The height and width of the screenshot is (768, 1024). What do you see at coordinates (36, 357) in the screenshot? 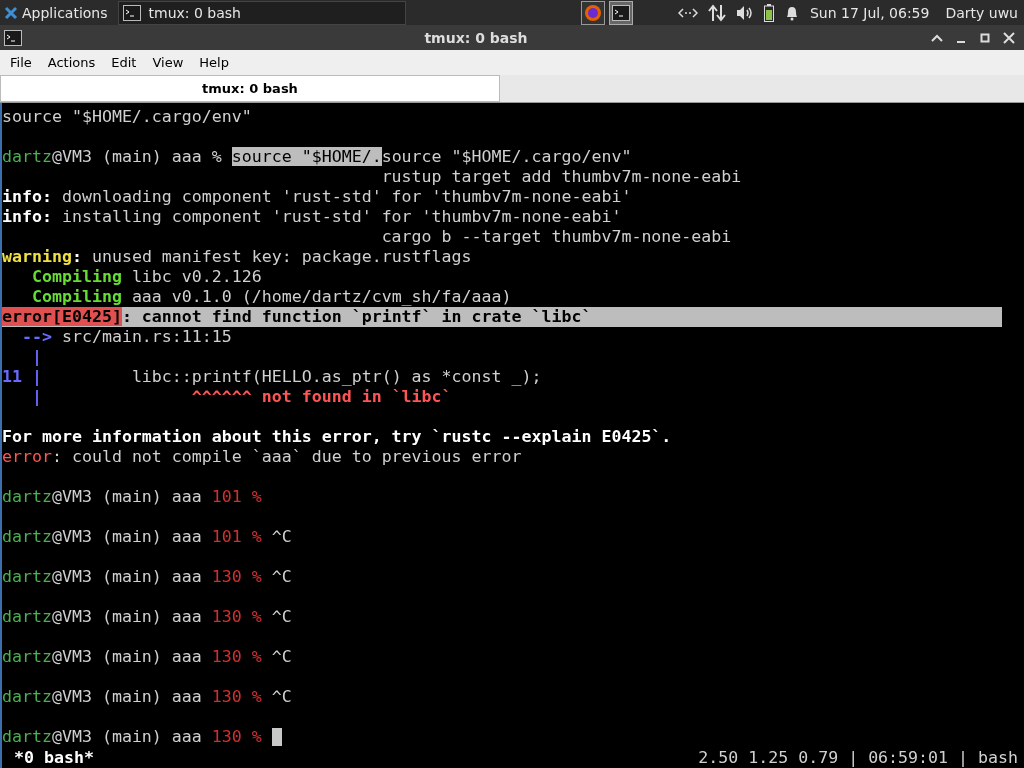
I see `terminal-line: |` at bounding box center [36, 357].